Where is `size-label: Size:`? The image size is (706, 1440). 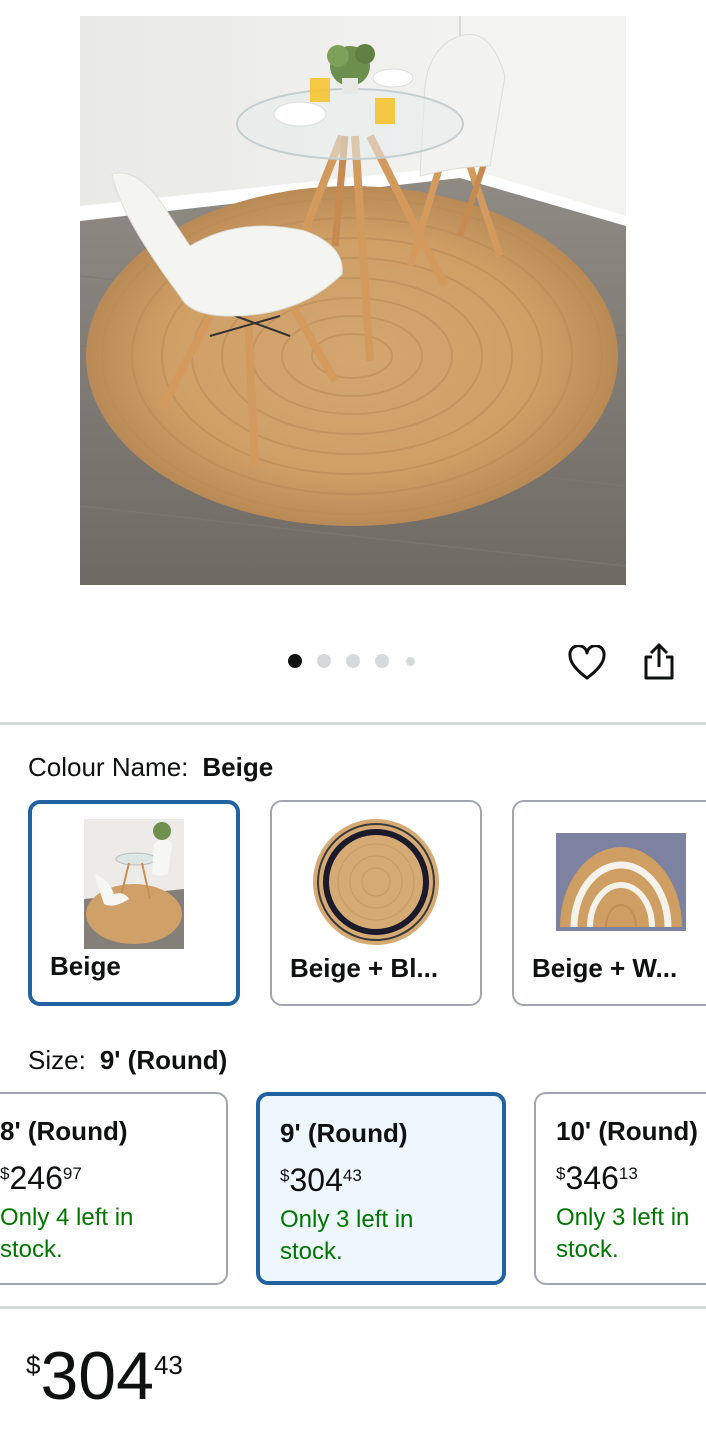
size-label: Size: is located at coordinates (57, 1060).